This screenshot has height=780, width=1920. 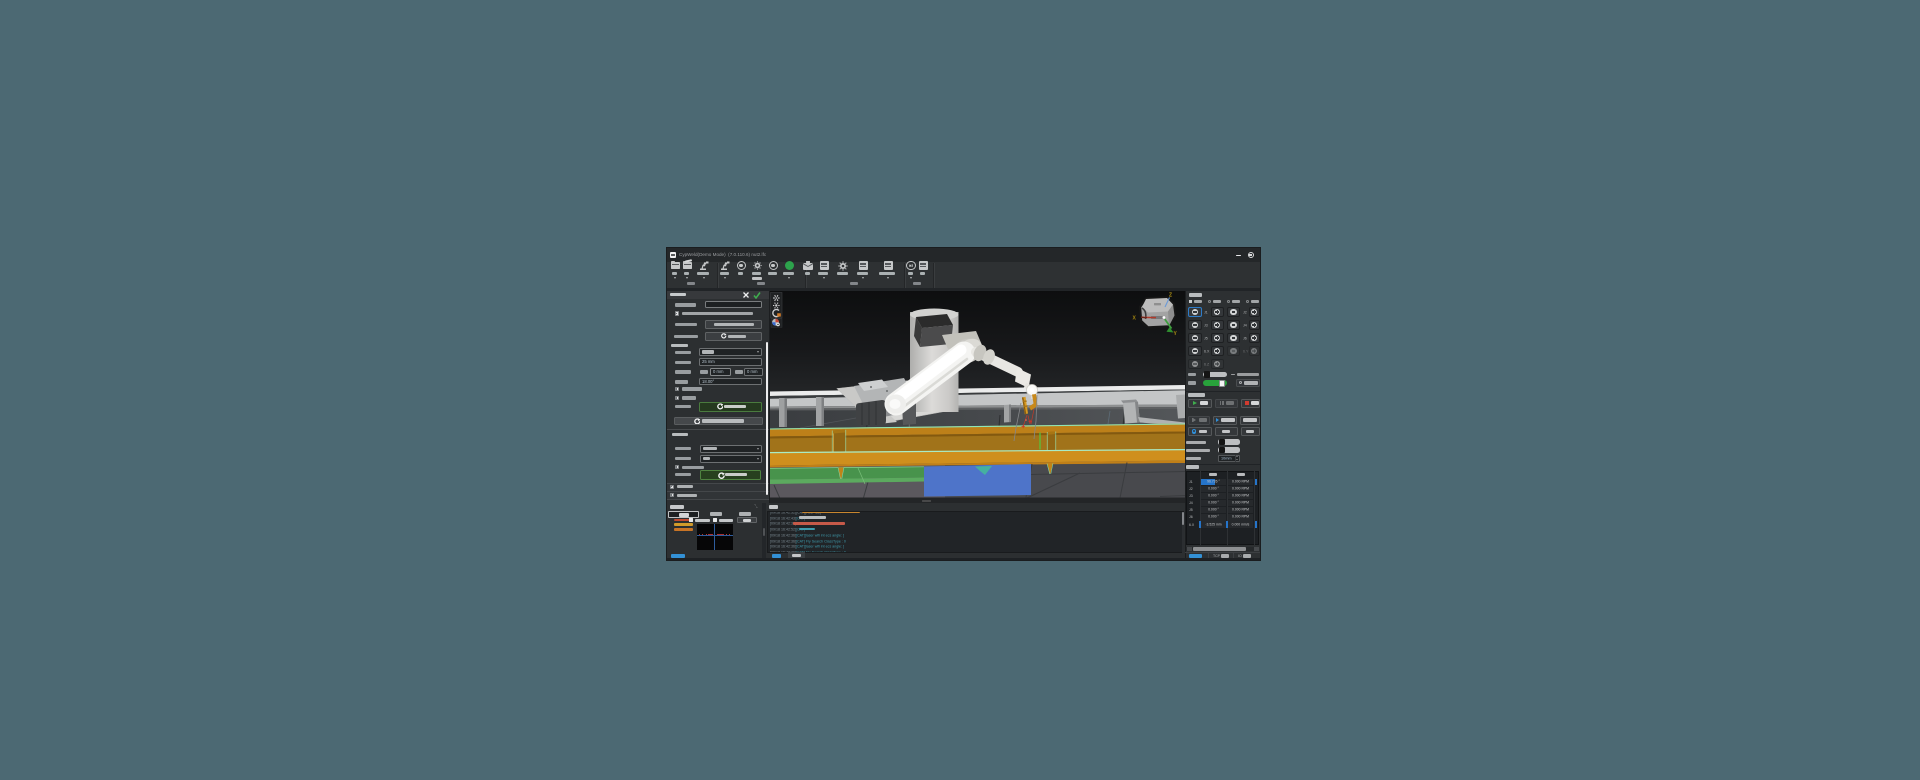 What do you see at coordinates (1170, 296) in the screenshot?
I see `svg-text: Z` at bounding box center [1170, 296].